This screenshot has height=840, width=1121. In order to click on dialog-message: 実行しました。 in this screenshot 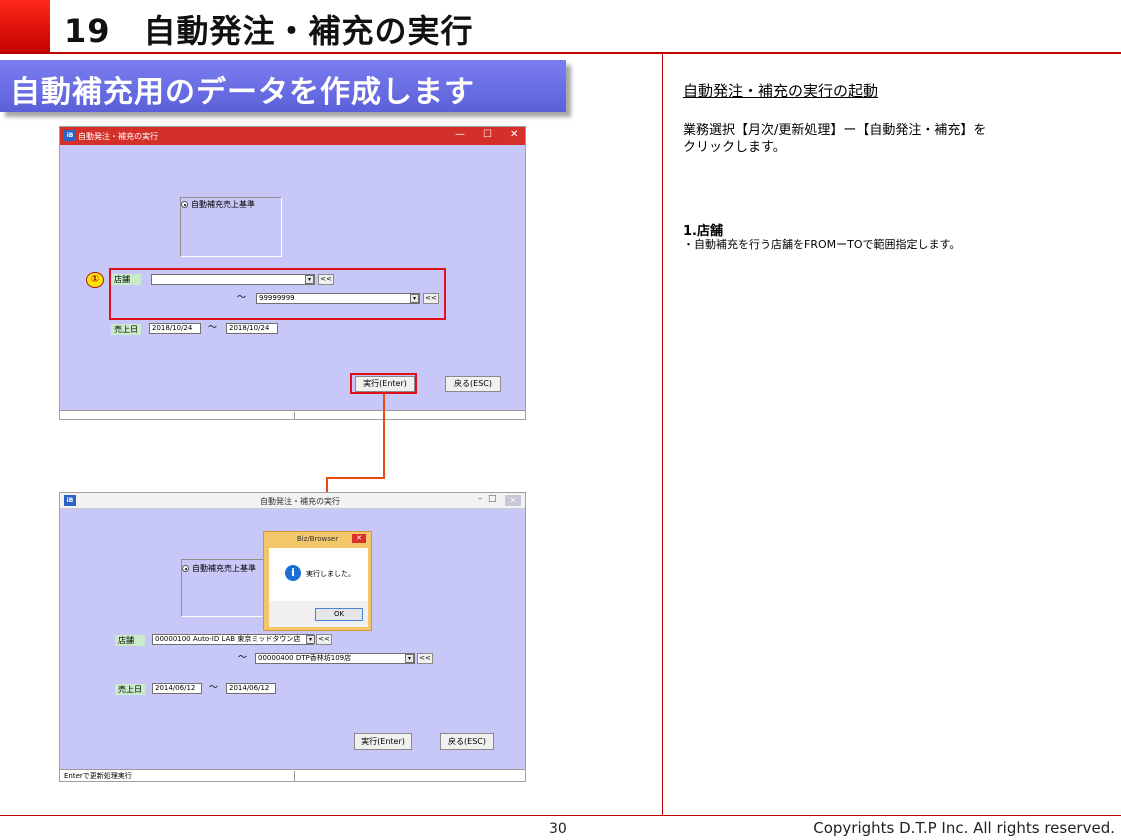, I will do `click(330, 574)`.